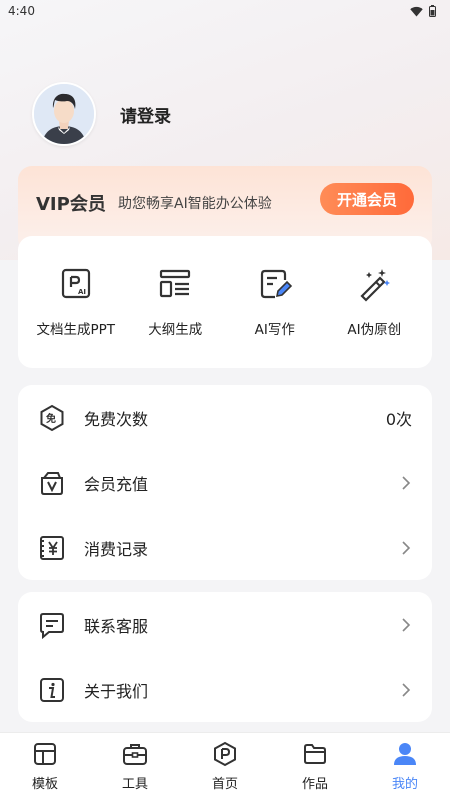 This screenshot has width=450, height=800. What do you see at coordinates (404, 784) in the screenshot?
I see `tab-label: 我的` at bounding box center [404, 784].